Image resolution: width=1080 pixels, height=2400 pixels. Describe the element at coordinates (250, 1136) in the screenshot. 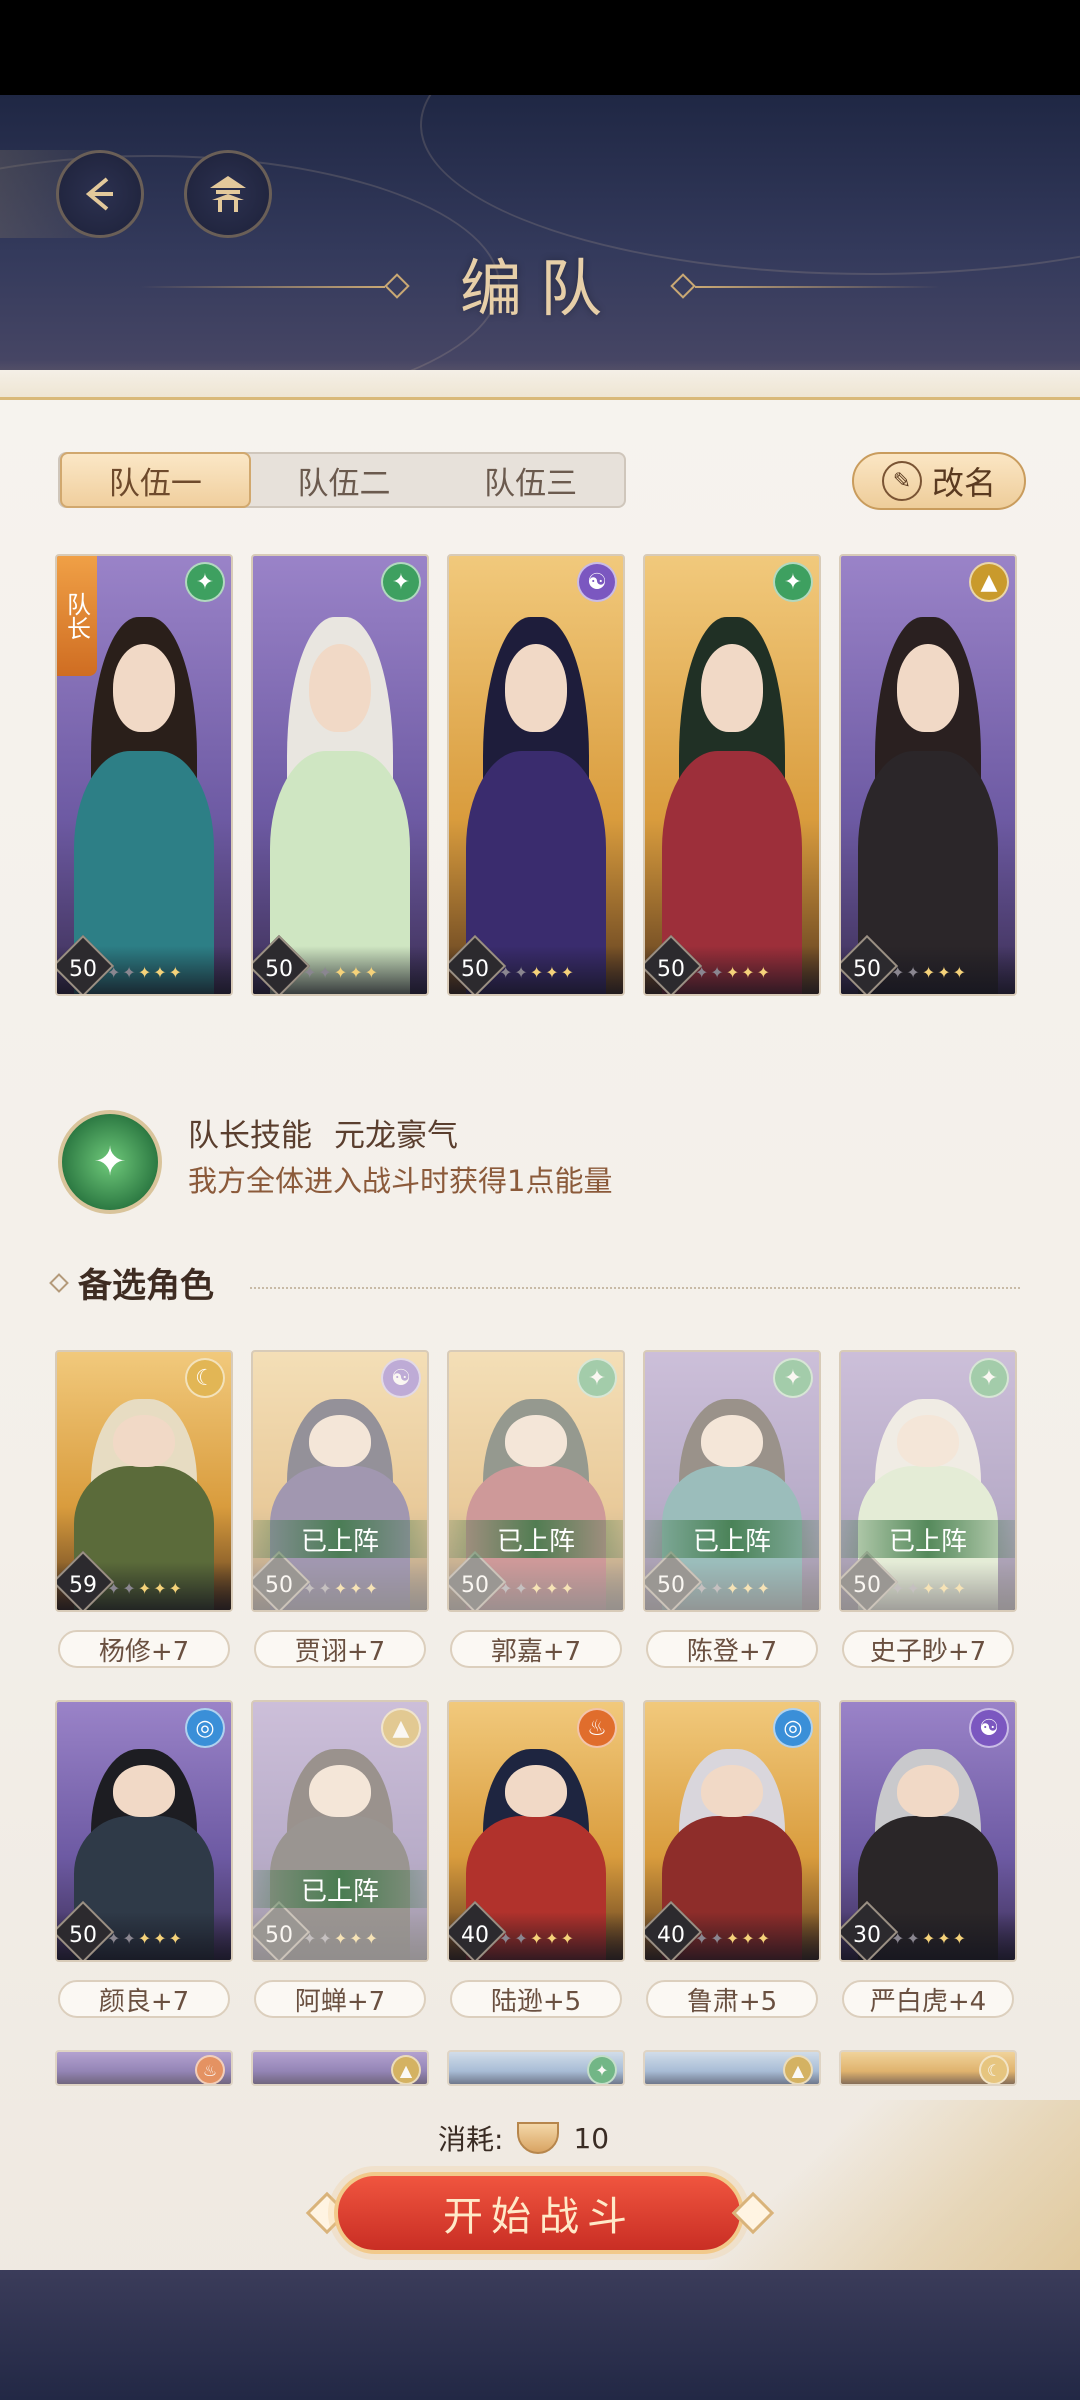

I see `skill-label: 队长技能` at that location.